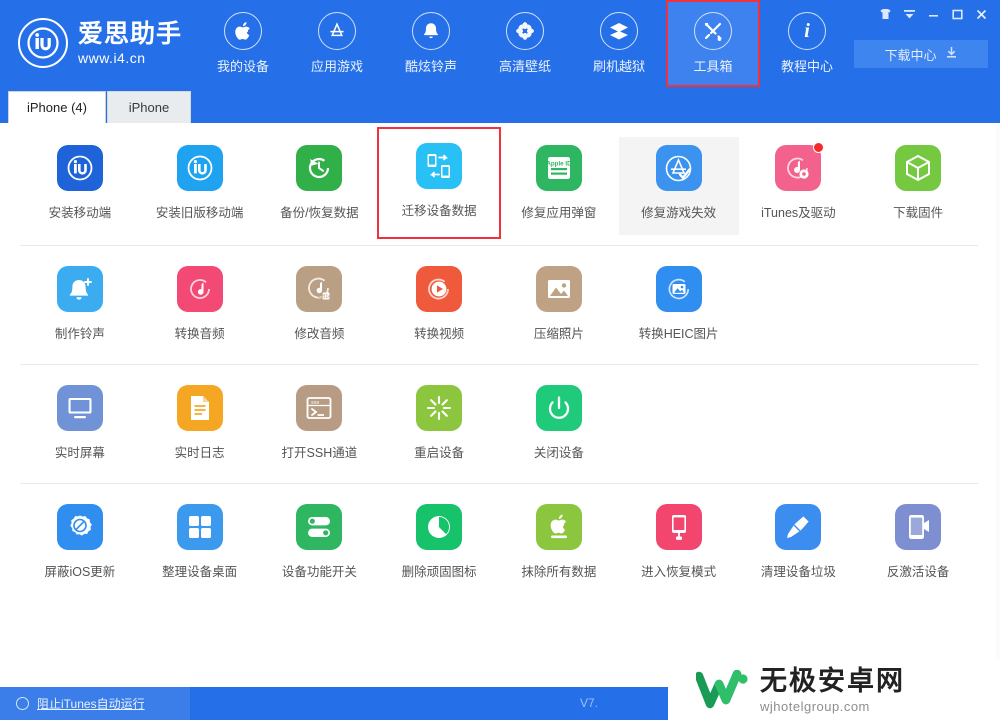  Describe the element at coordinates (79, 453) in the screenshot. I see `tool-label: 实时屏幕` at that location.